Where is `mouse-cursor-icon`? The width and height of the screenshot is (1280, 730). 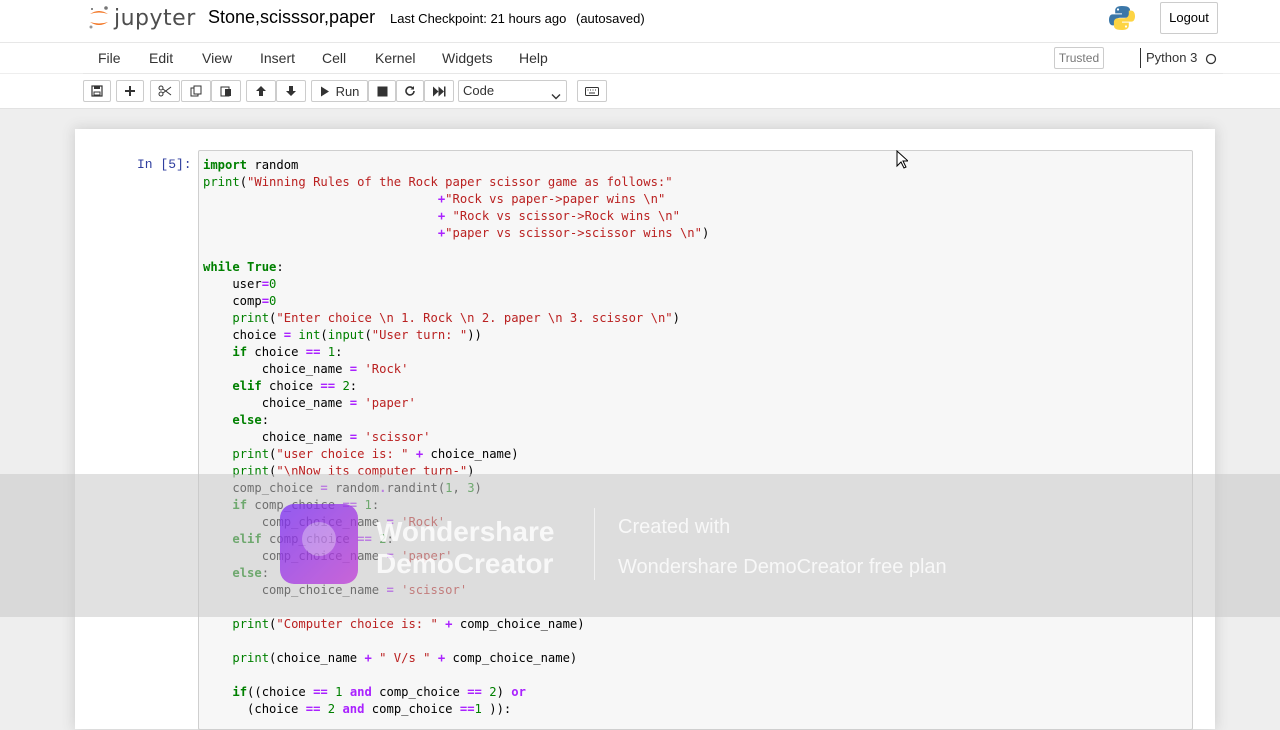
mouse-cursor-icon is located at coordinates (903, 161).